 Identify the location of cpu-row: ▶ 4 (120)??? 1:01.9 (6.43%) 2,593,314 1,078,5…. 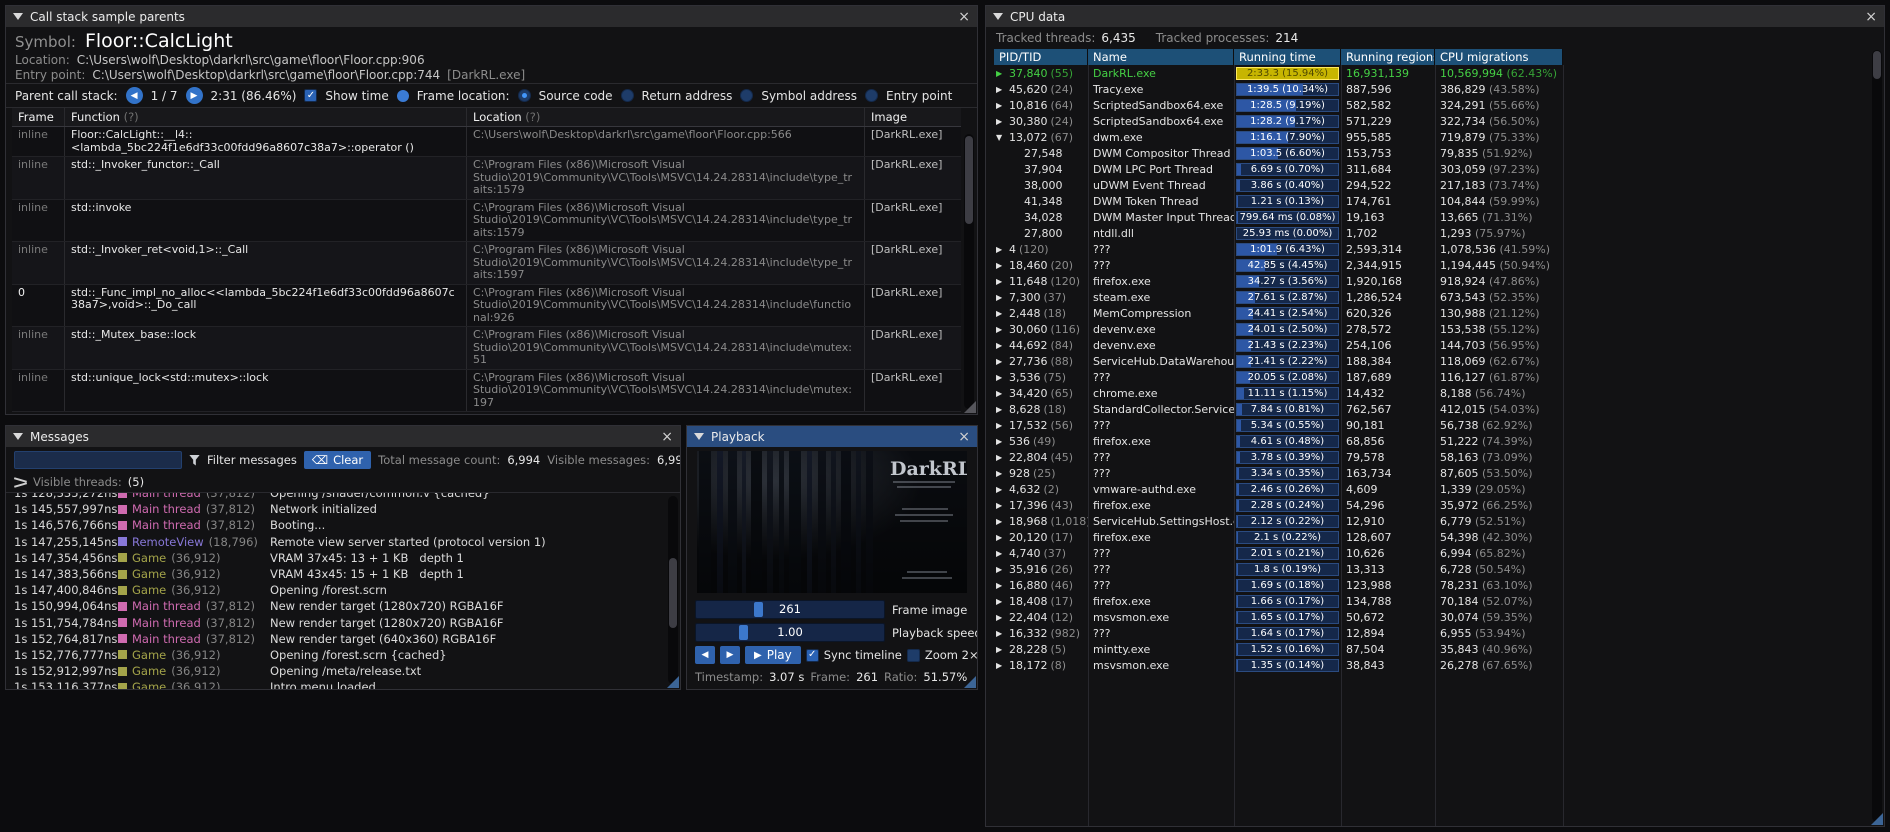
(1439, 249).